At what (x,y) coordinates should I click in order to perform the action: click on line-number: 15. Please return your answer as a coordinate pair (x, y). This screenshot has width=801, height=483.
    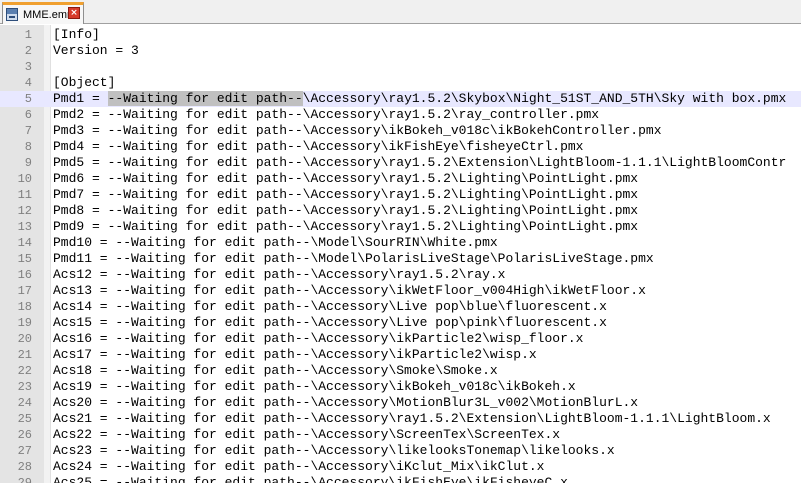
    Looking at the image, I should click on (24, 259).